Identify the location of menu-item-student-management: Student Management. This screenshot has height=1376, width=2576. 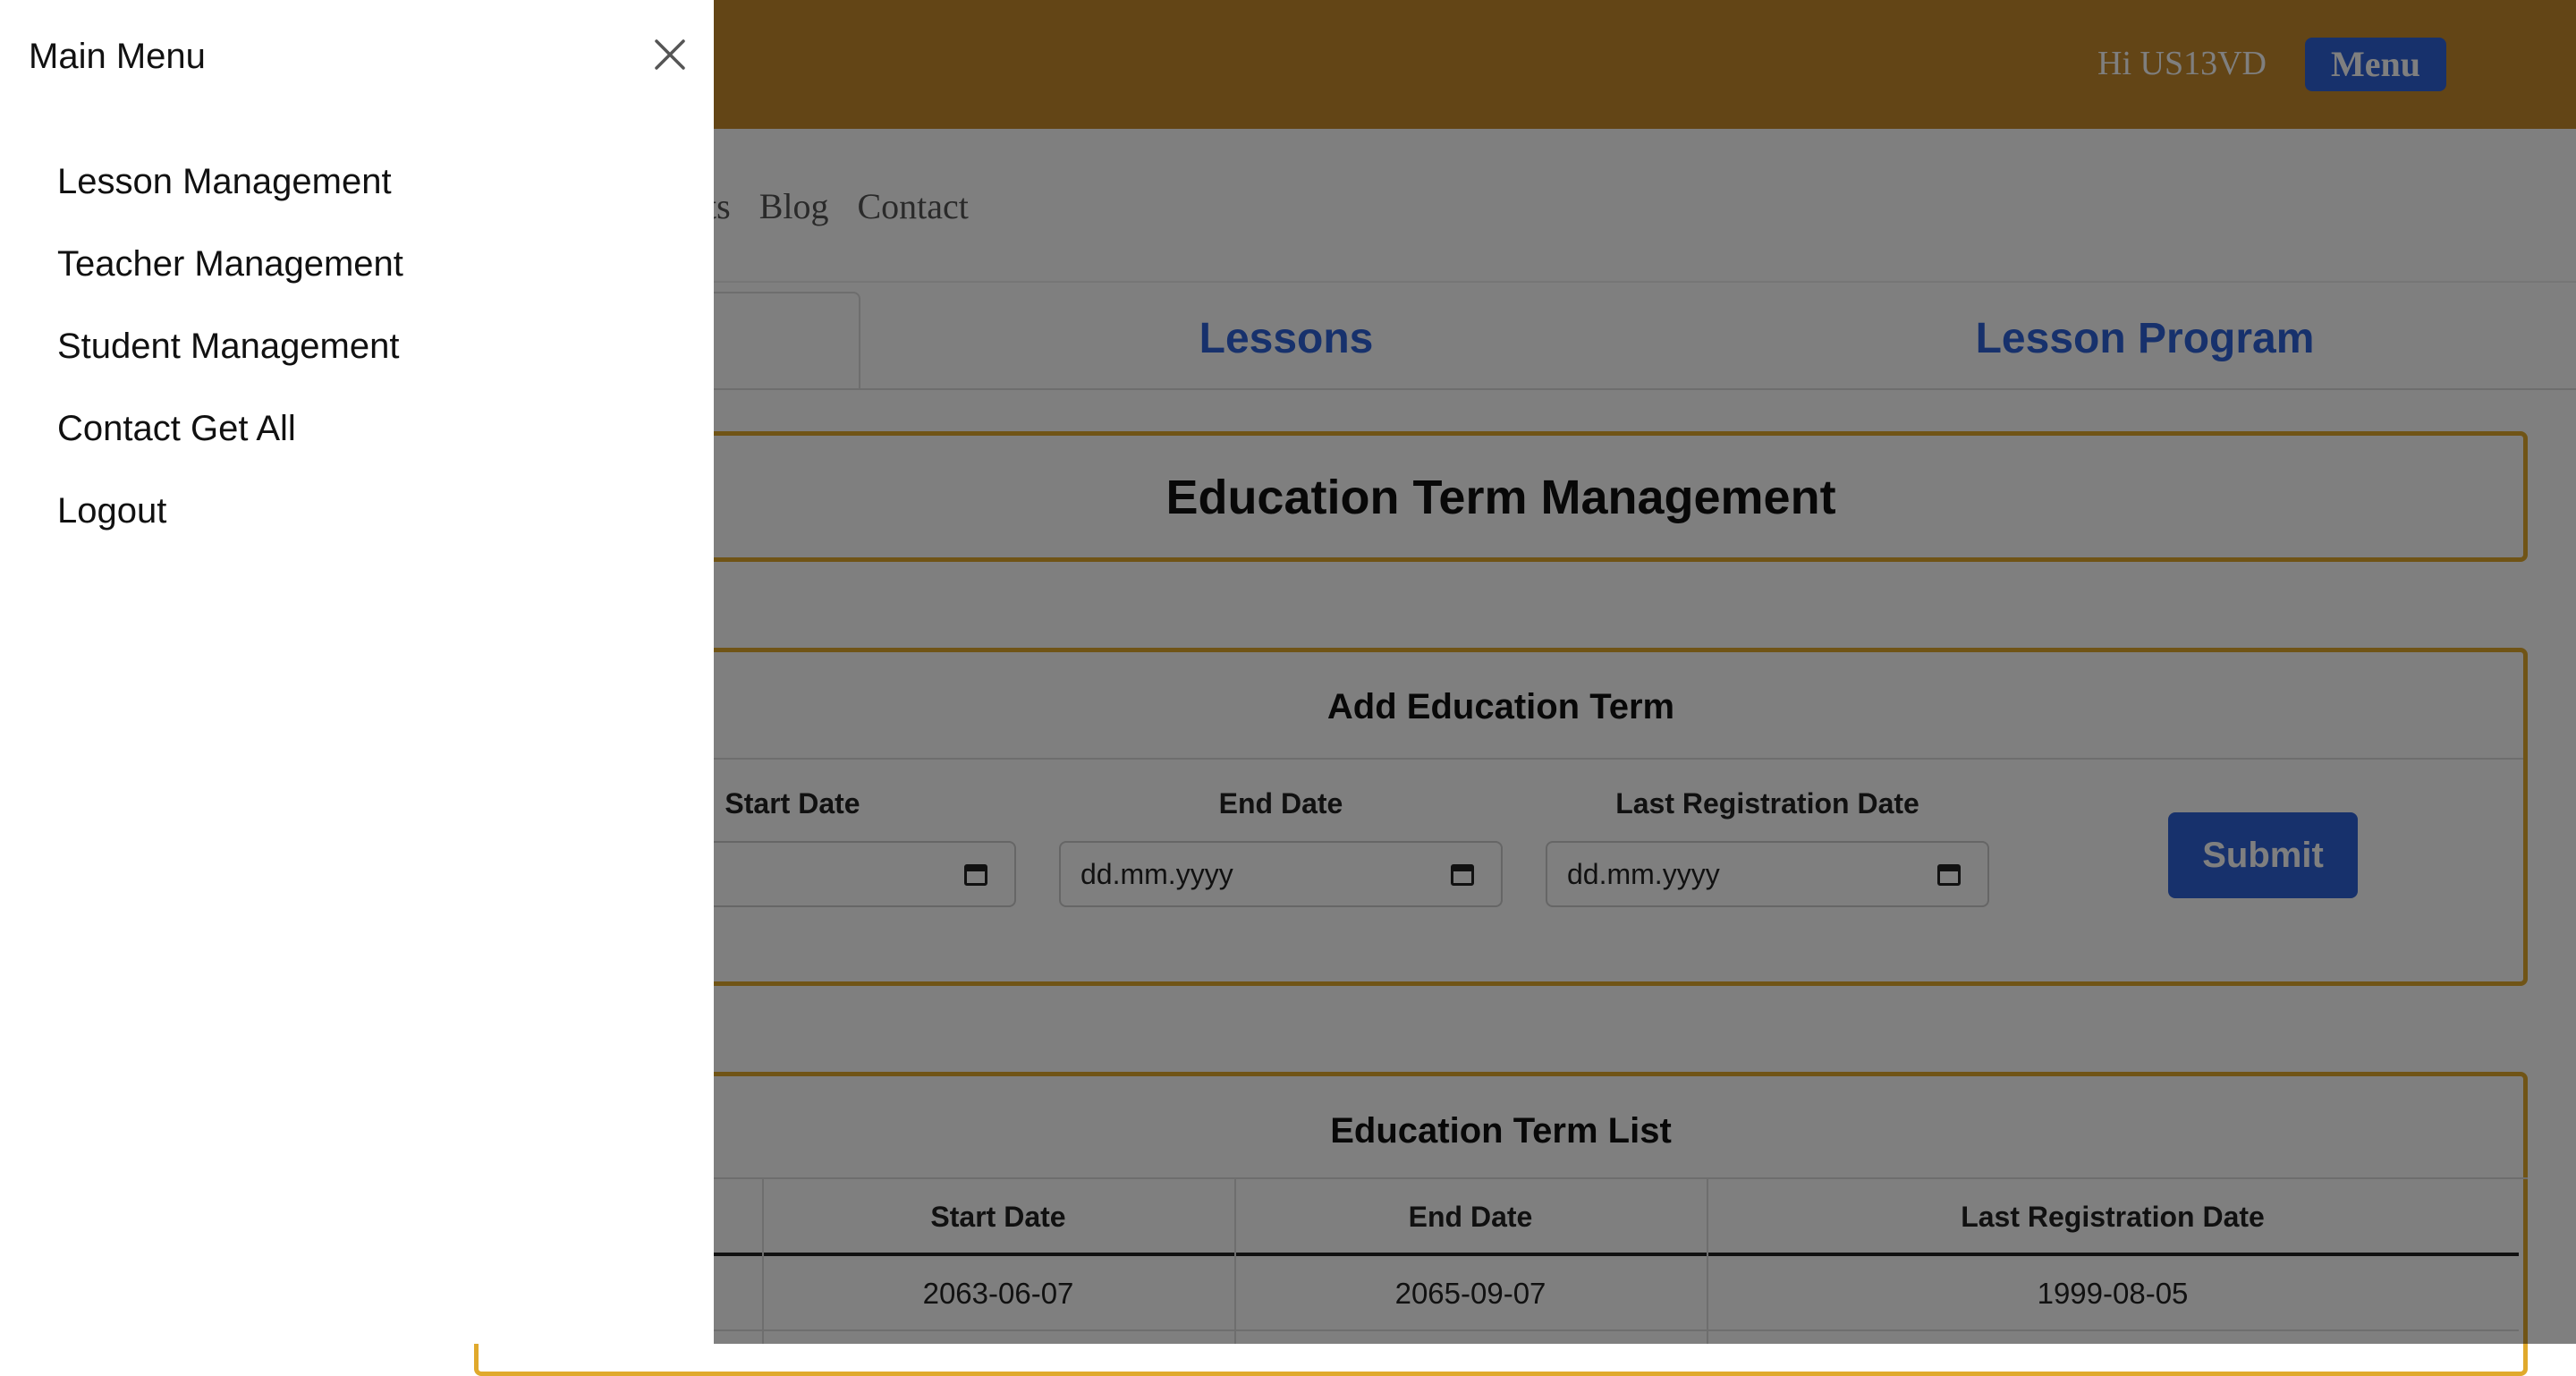
(228, 347).